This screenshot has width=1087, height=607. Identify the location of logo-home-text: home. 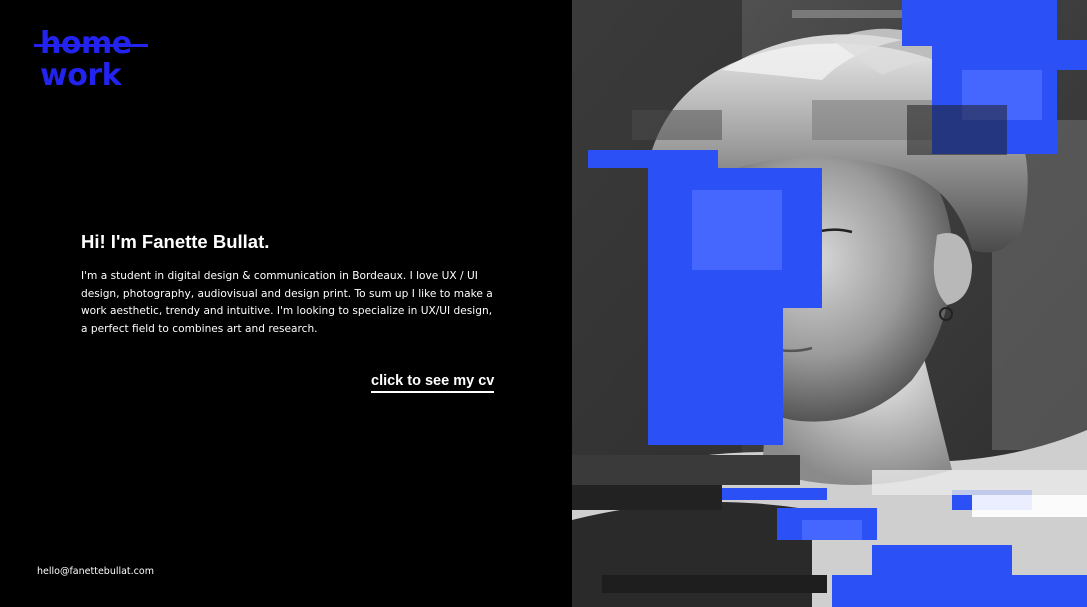
(91, 44).